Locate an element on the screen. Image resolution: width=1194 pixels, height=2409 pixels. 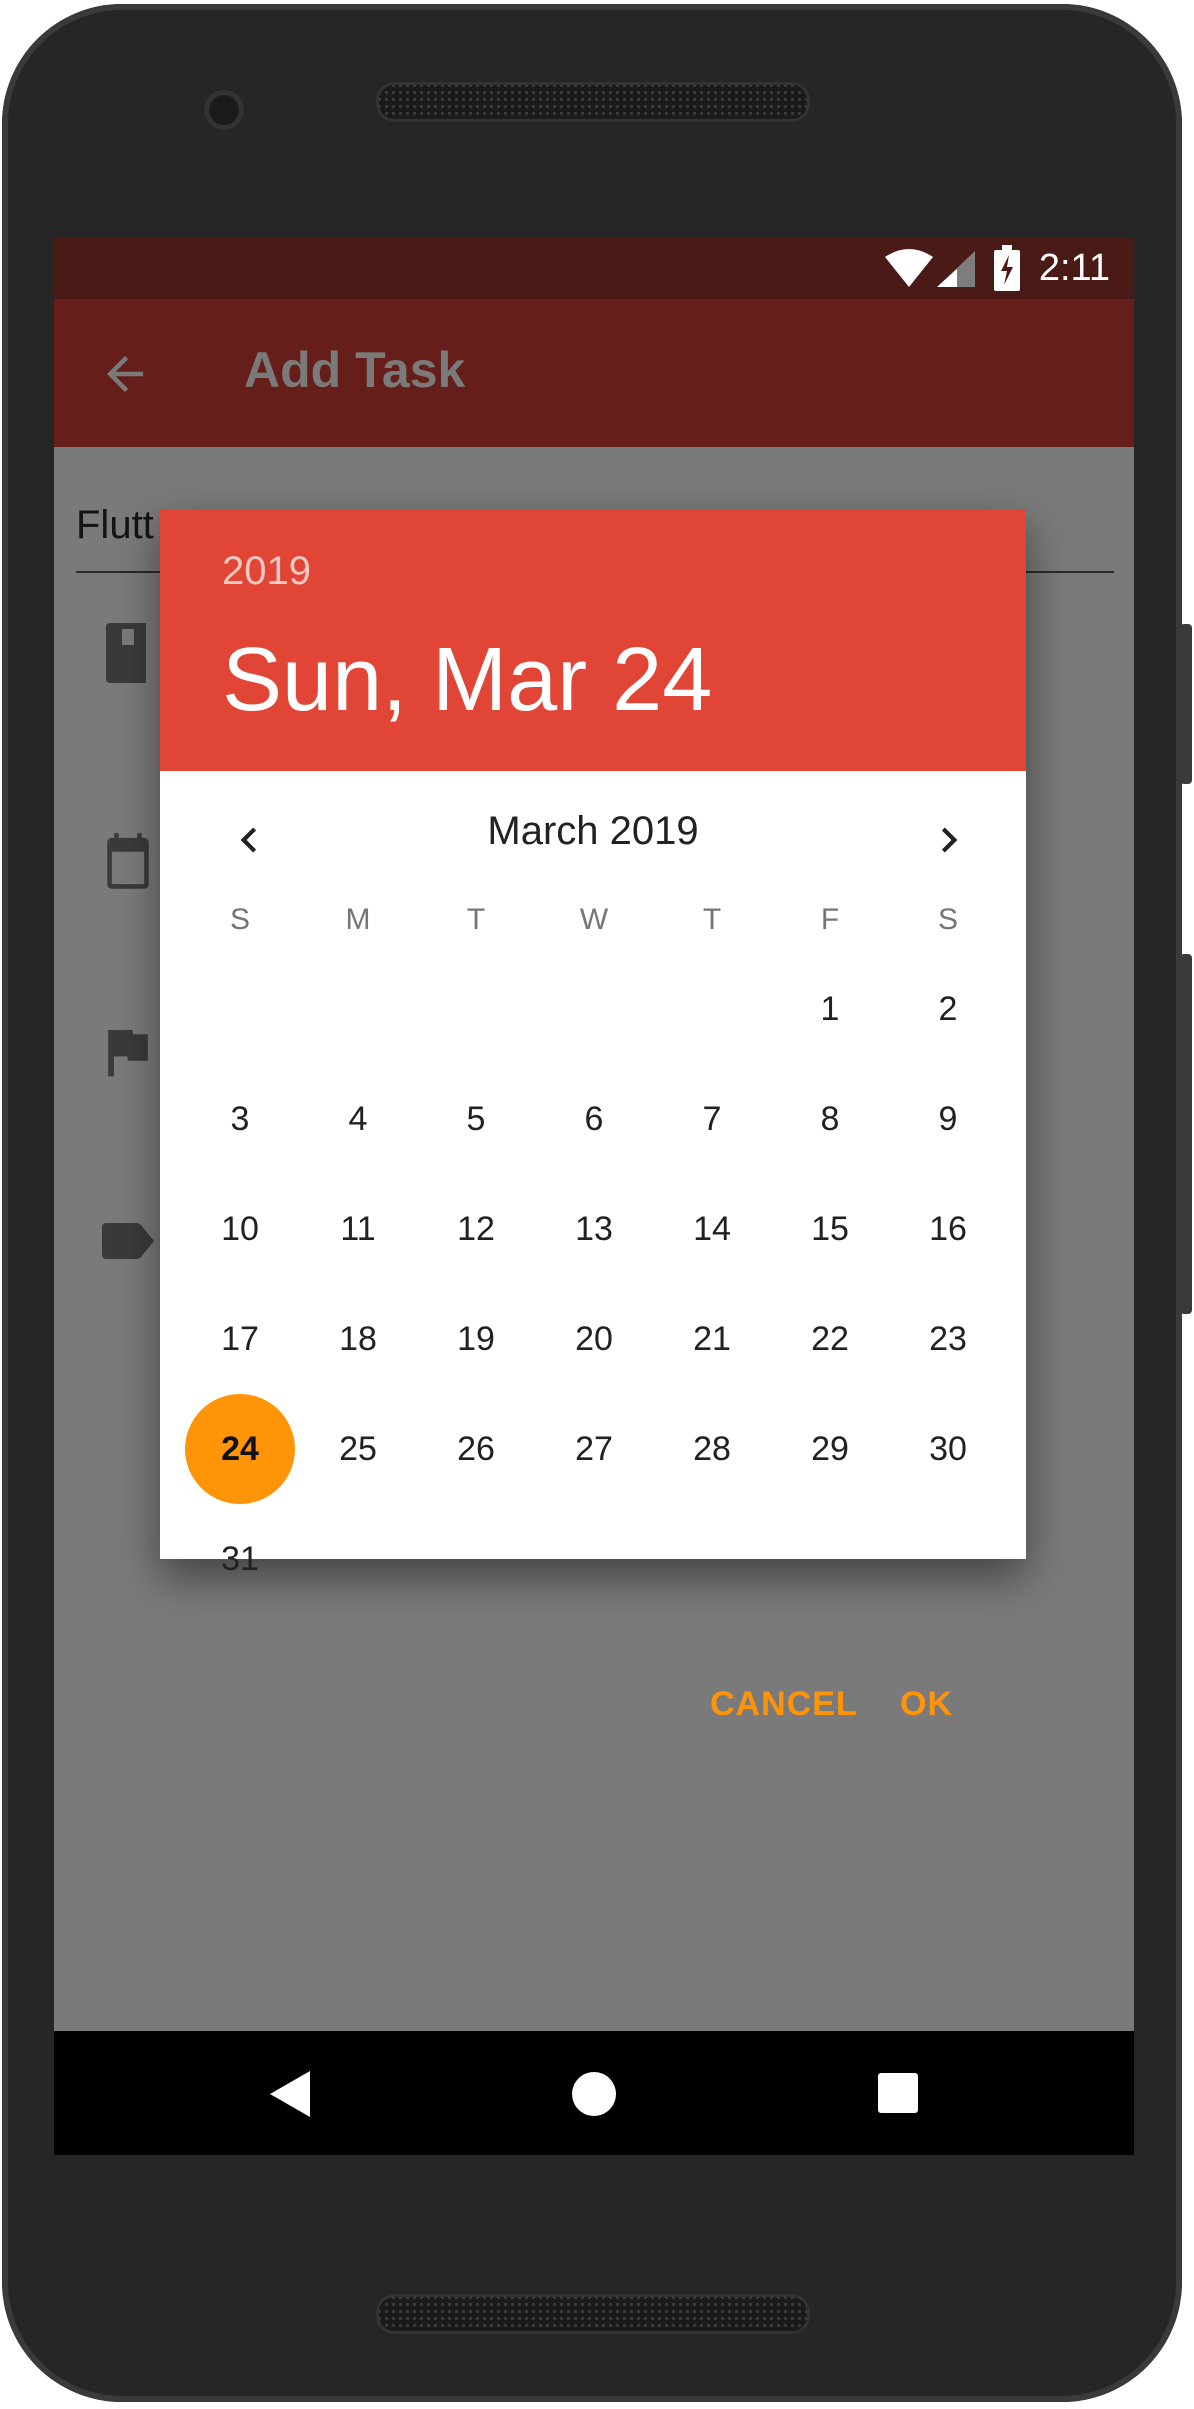
nav-recents-icon is located at coordinates (898, 2093).